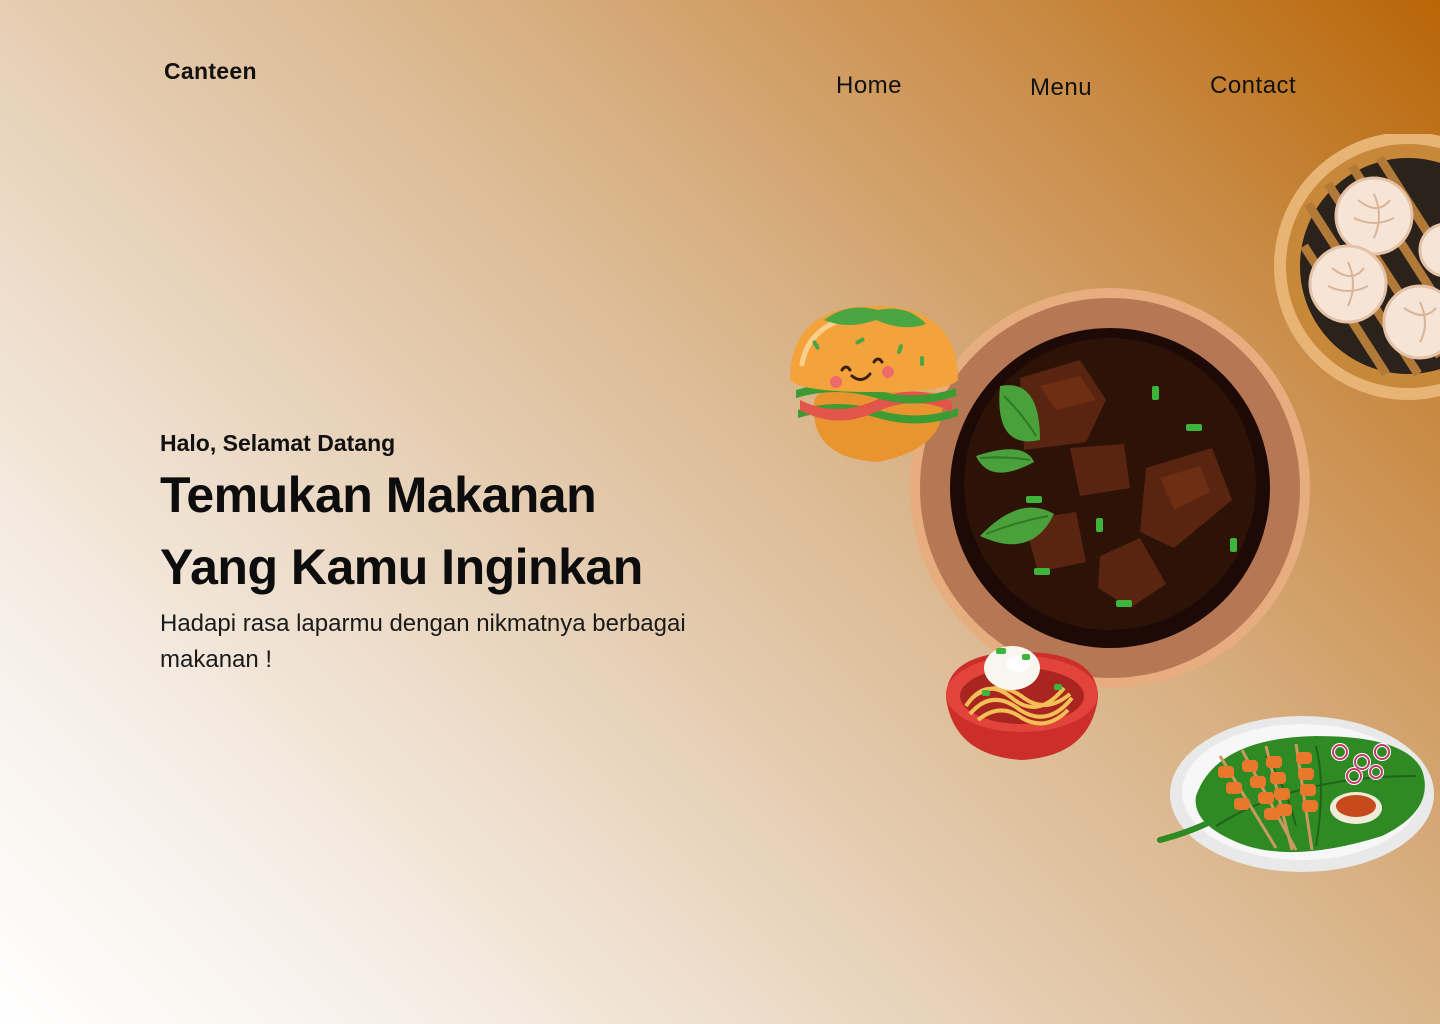 This screenshot has width=1440, height=1024. I want to click on nav-home-link: Home, so click(869, 86).